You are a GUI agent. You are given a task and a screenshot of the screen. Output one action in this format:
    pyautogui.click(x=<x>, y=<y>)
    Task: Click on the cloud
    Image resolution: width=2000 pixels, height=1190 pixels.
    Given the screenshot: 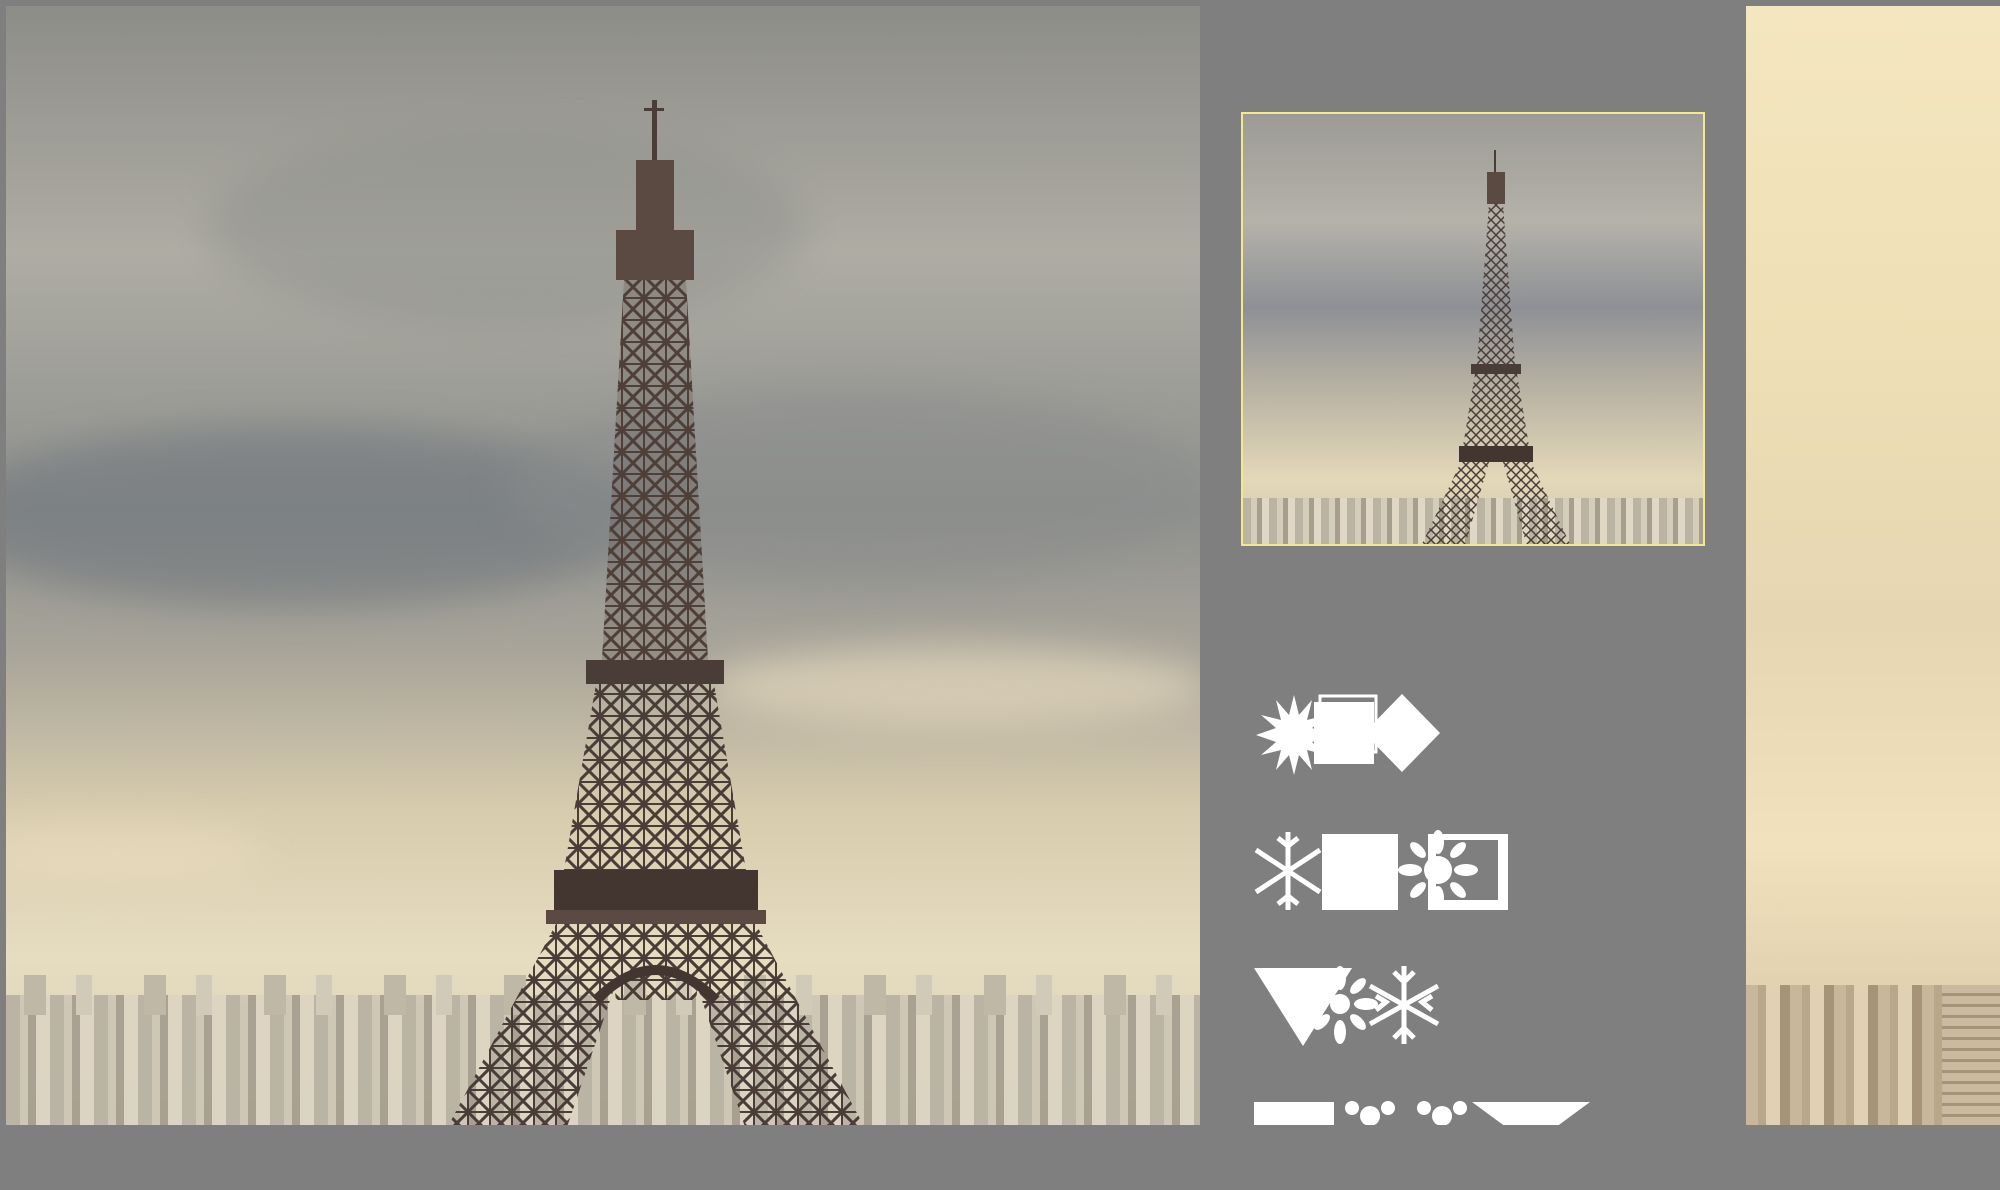 What is the action you would take?
    pyautogui.click(x=136, y=856)
    